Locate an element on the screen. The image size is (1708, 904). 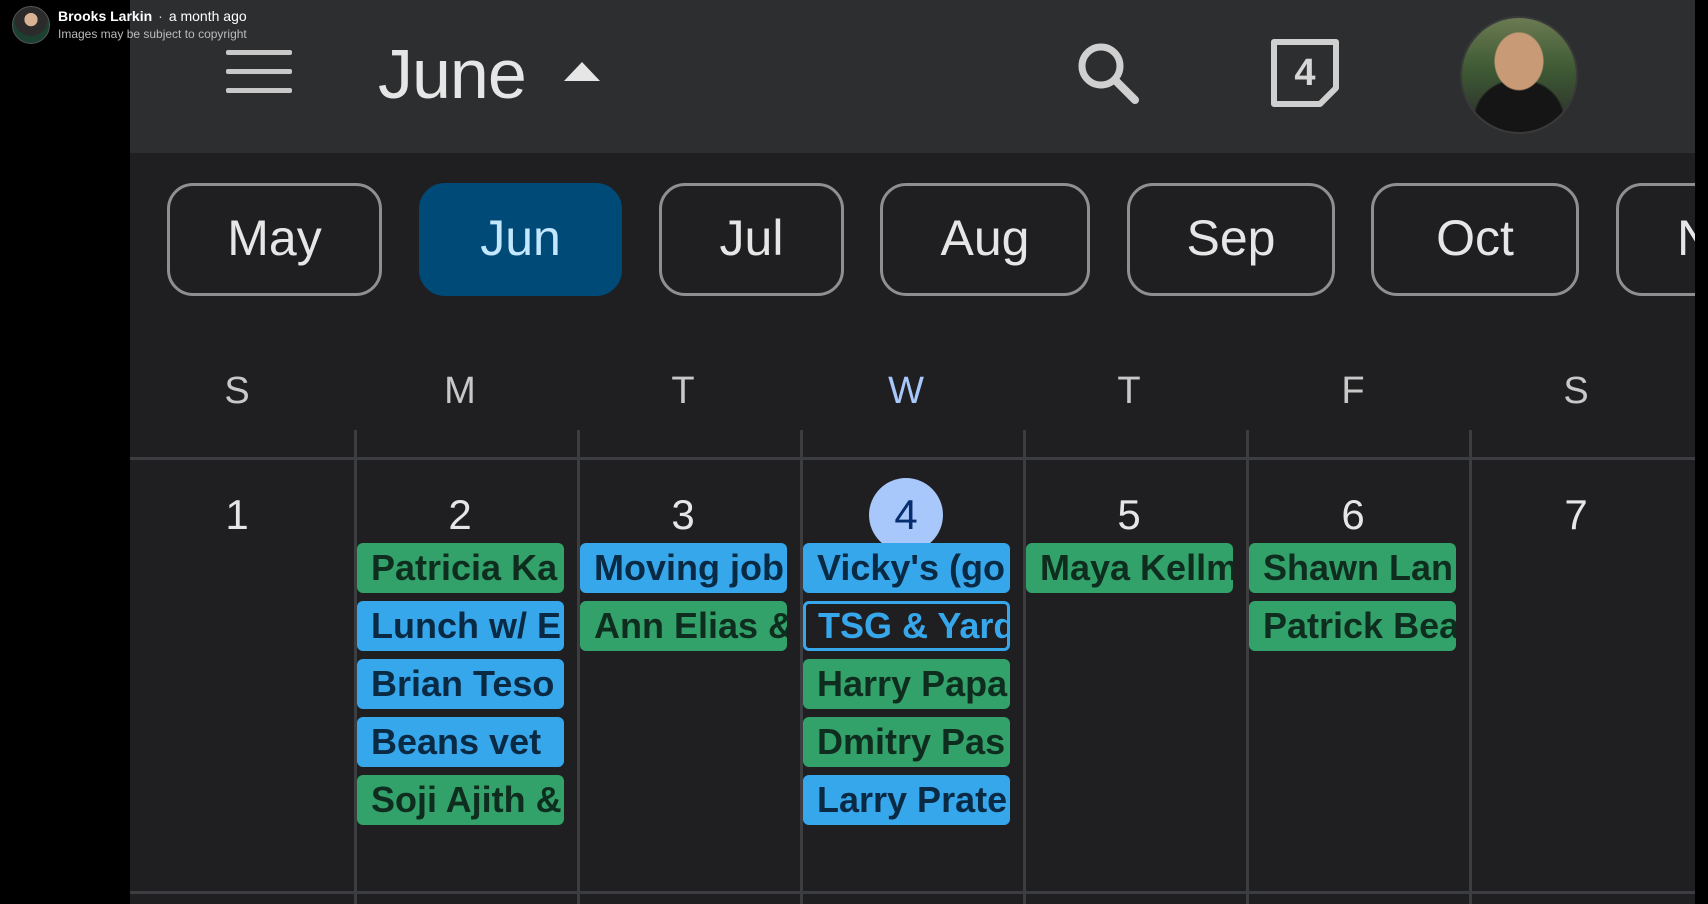
author-avatar is located at coordinates (31, 25).